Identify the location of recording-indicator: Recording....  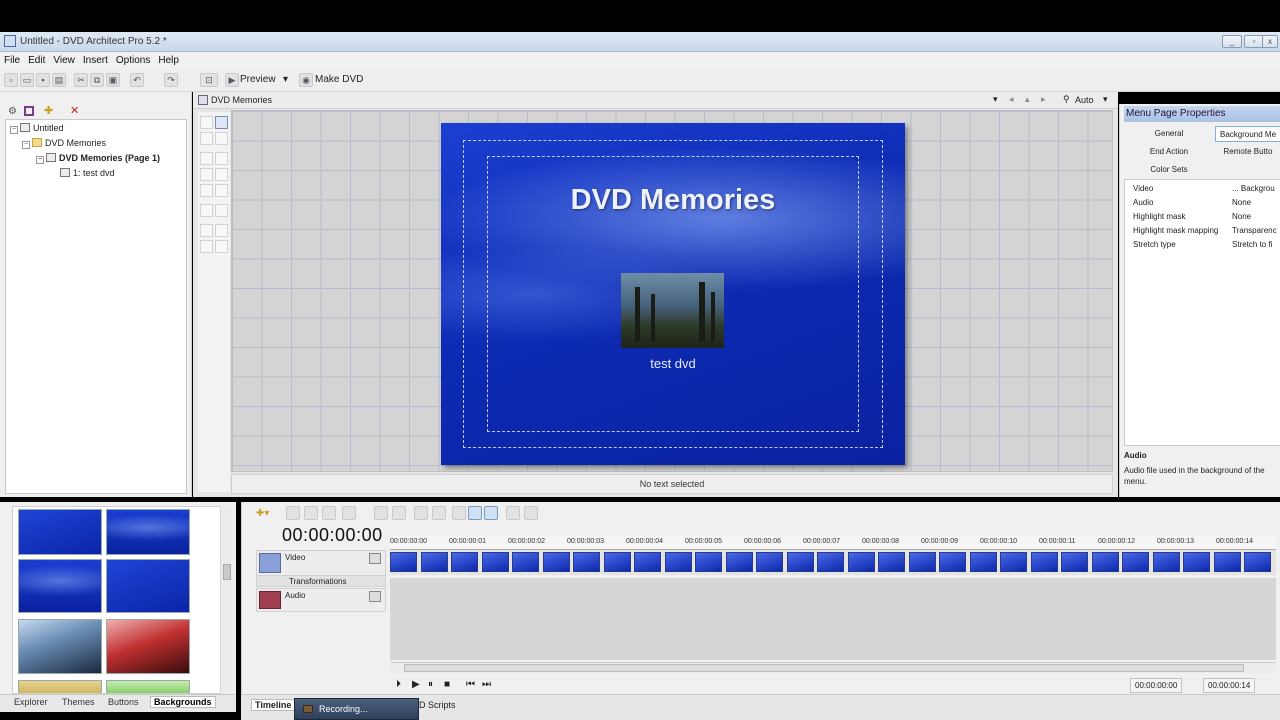
(356, 709).